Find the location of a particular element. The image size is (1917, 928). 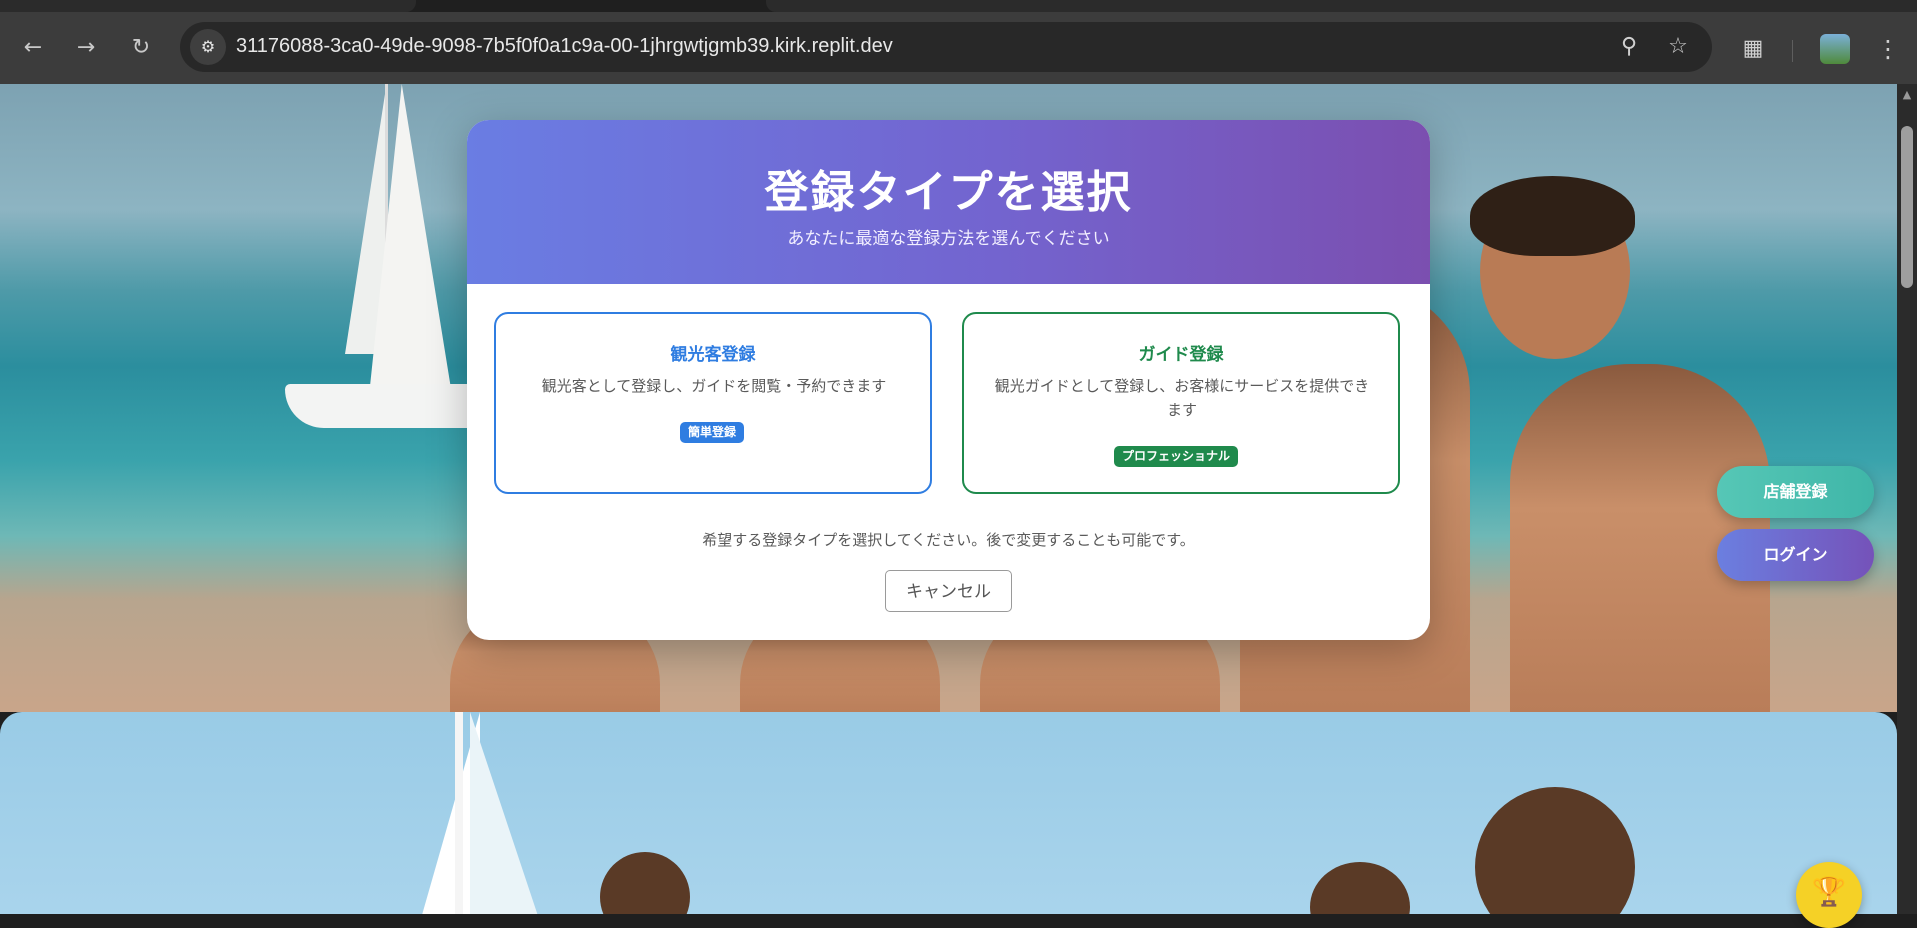

scroll-up-icon: ▲ is located at coordinates (1907, 95).